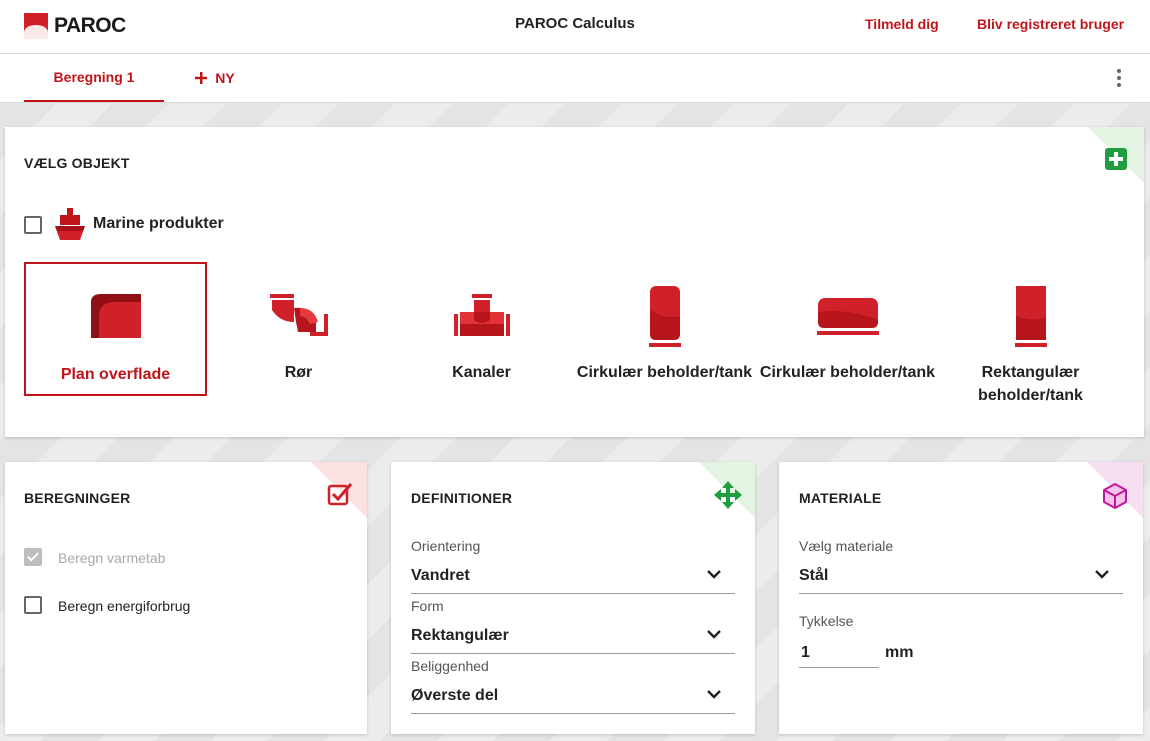 The height and width of the screenshot is (741, 1150). I want to click on move-arrows-icon, so click(728, 495).